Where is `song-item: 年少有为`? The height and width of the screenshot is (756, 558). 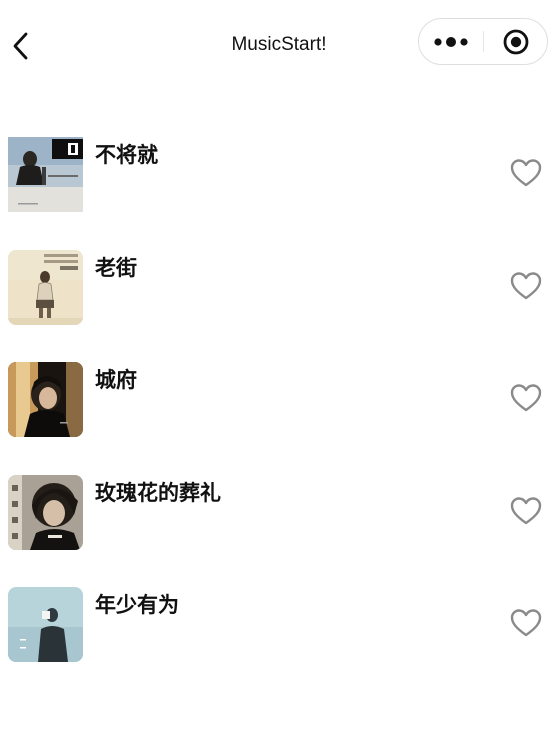 song-item: 年少有为 is located at coordinates (279, 641).